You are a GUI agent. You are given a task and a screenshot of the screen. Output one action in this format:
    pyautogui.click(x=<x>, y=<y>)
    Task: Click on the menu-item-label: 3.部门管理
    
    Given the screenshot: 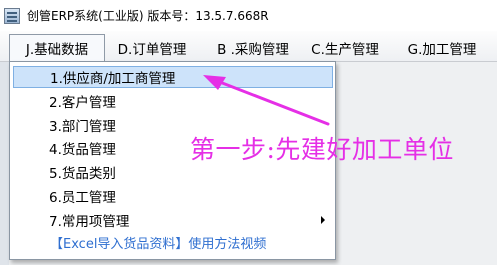 What is the action you would take?
    pyautogui.click(x=82, y=127)
    